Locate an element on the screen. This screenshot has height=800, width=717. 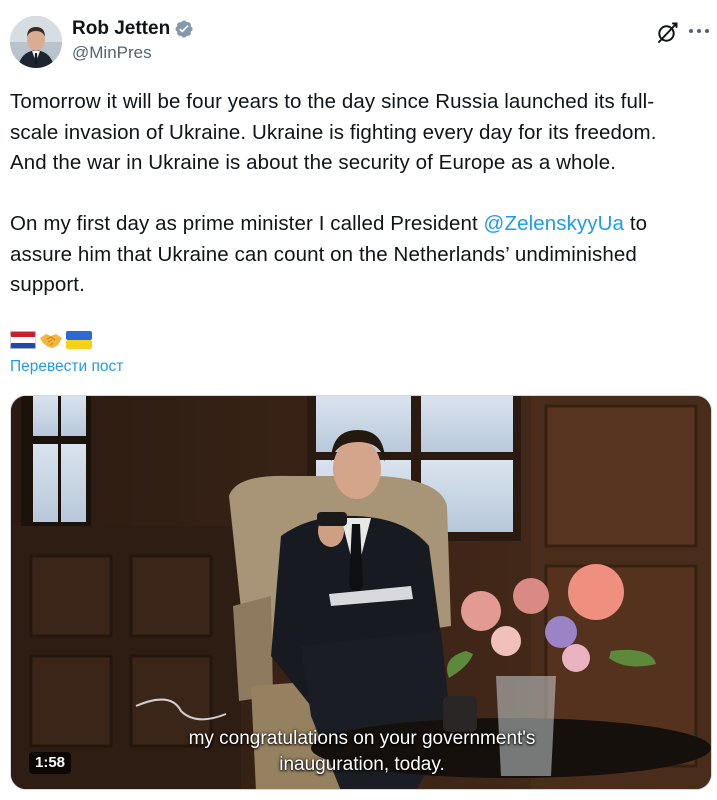
grok-icon is located at coordinates (667, 33).